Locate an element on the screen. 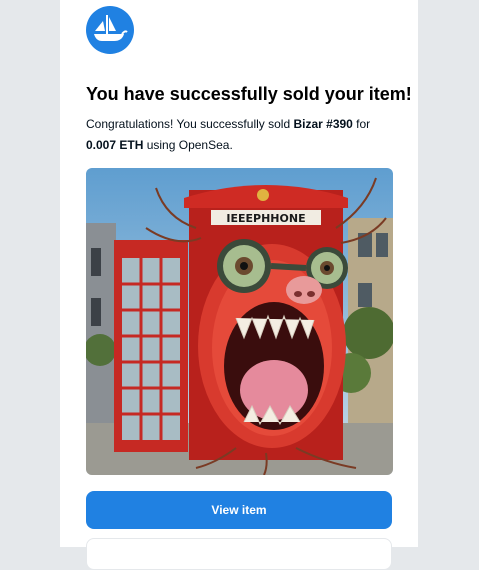 This screenshot has height=570, width=479. opensea-boat-icon is located at coordinates (111, 28).